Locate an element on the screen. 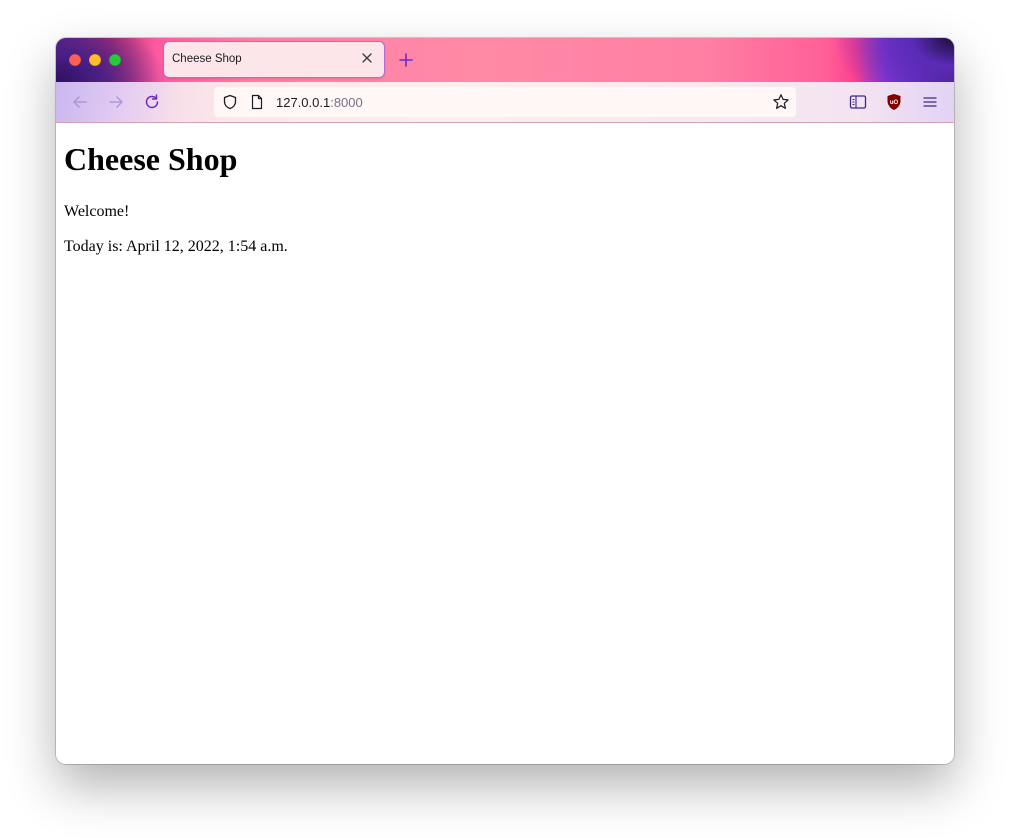  minimize-window-button is located at coordinates (95, 60).